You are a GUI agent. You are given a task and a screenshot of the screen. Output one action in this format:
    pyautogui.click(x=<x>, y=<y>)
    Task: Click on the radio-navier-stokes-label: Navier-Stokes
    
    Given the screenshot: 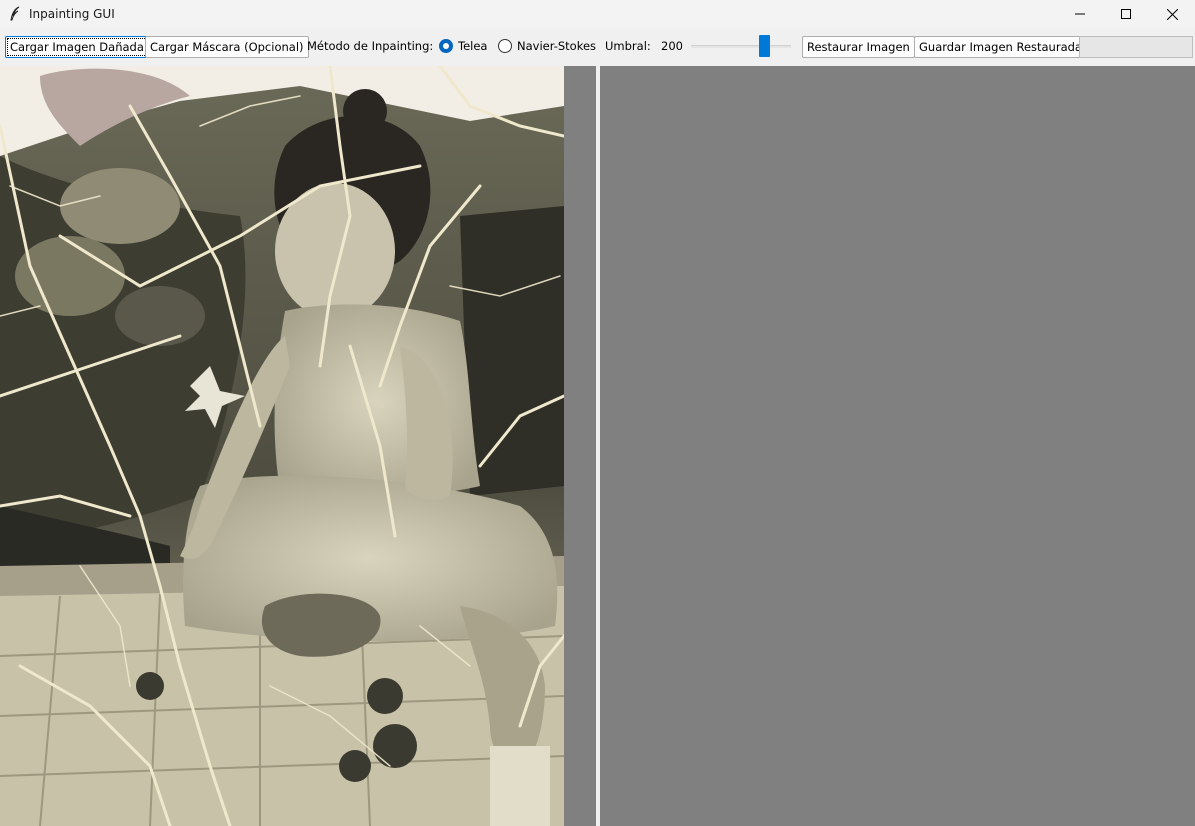 What is the action you would take?
    pyautogui.click(x=556, y=46)
    